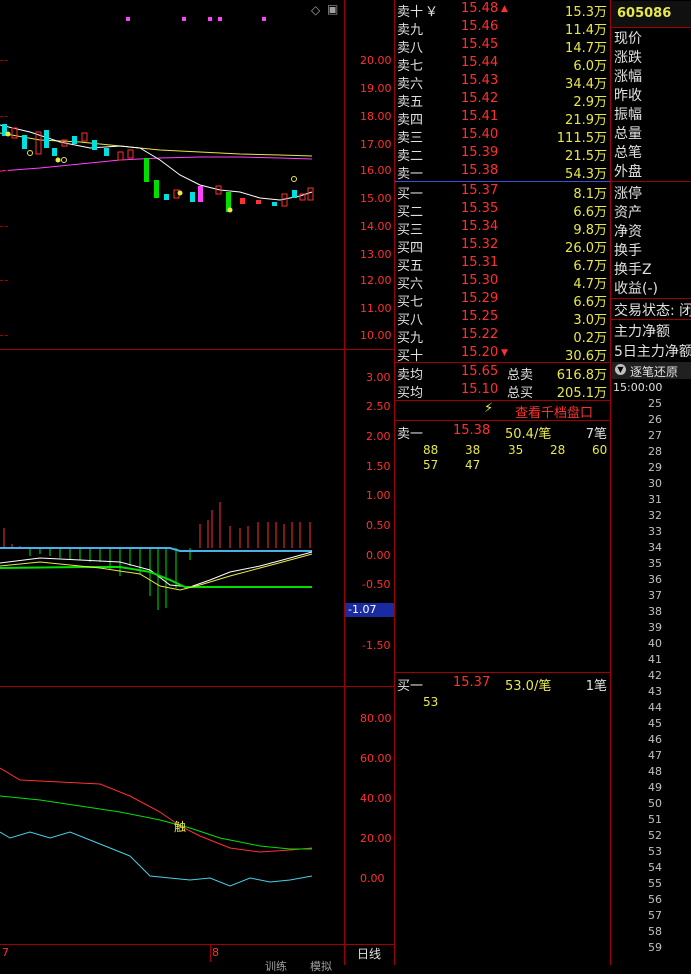  I want to click on tick-number: 52, so click(655, 835).